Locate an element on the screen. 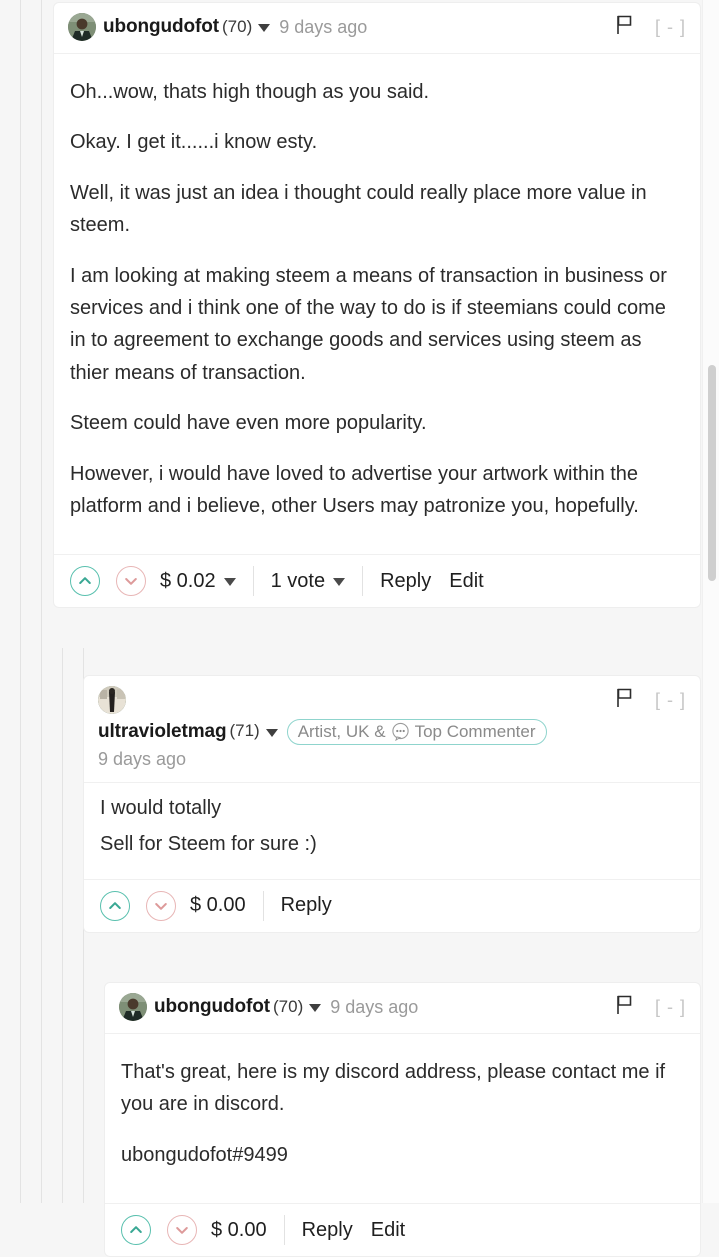 Image resolution: width=719 pixels, height=1257 pixels. vote-count: 1 vote is located at coordinates (308, 581).